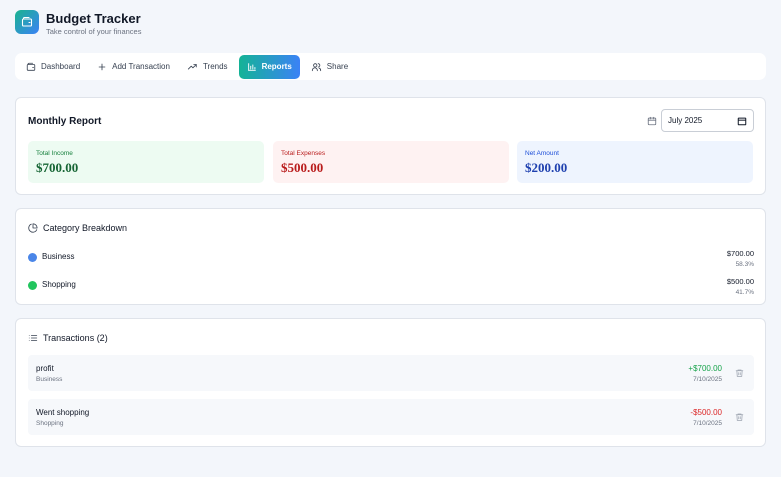 The height and width of the screenshot is (477, 781). I want to click on transaction-row: profit Business +$700.00 7/10/2025, so click(391, 373).